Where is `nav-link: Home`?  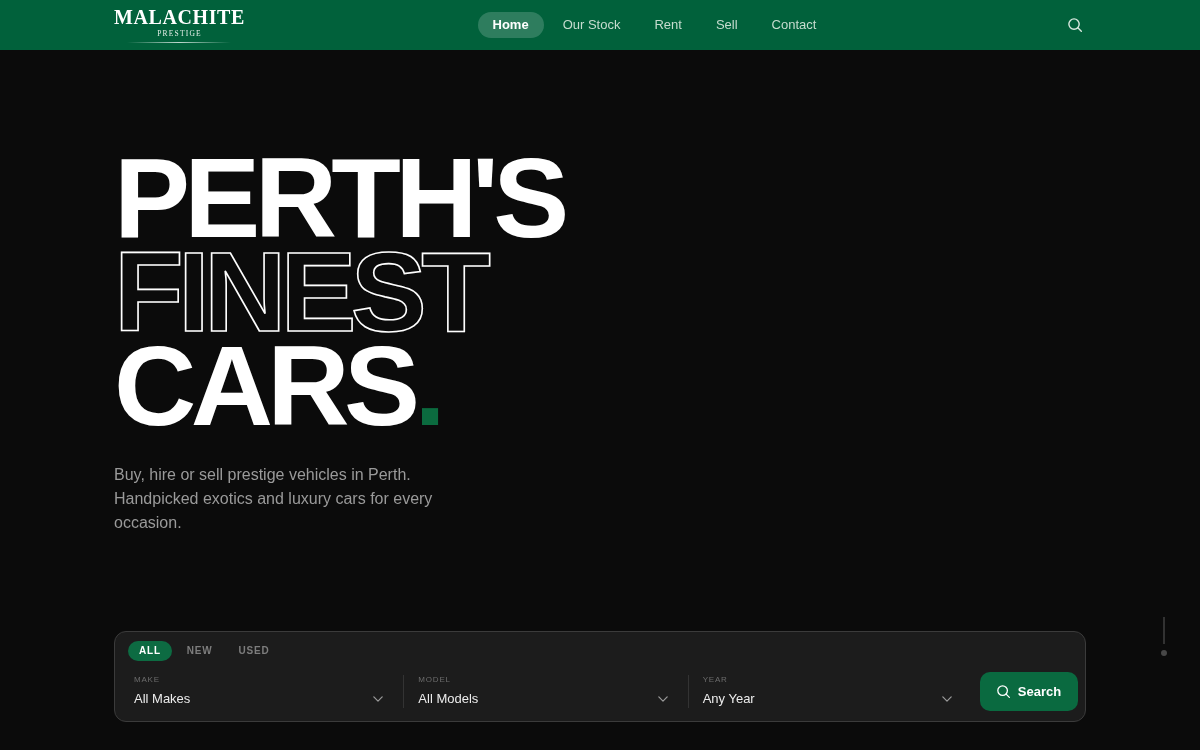 nav-link: Home is located at coordinates (510, 25).